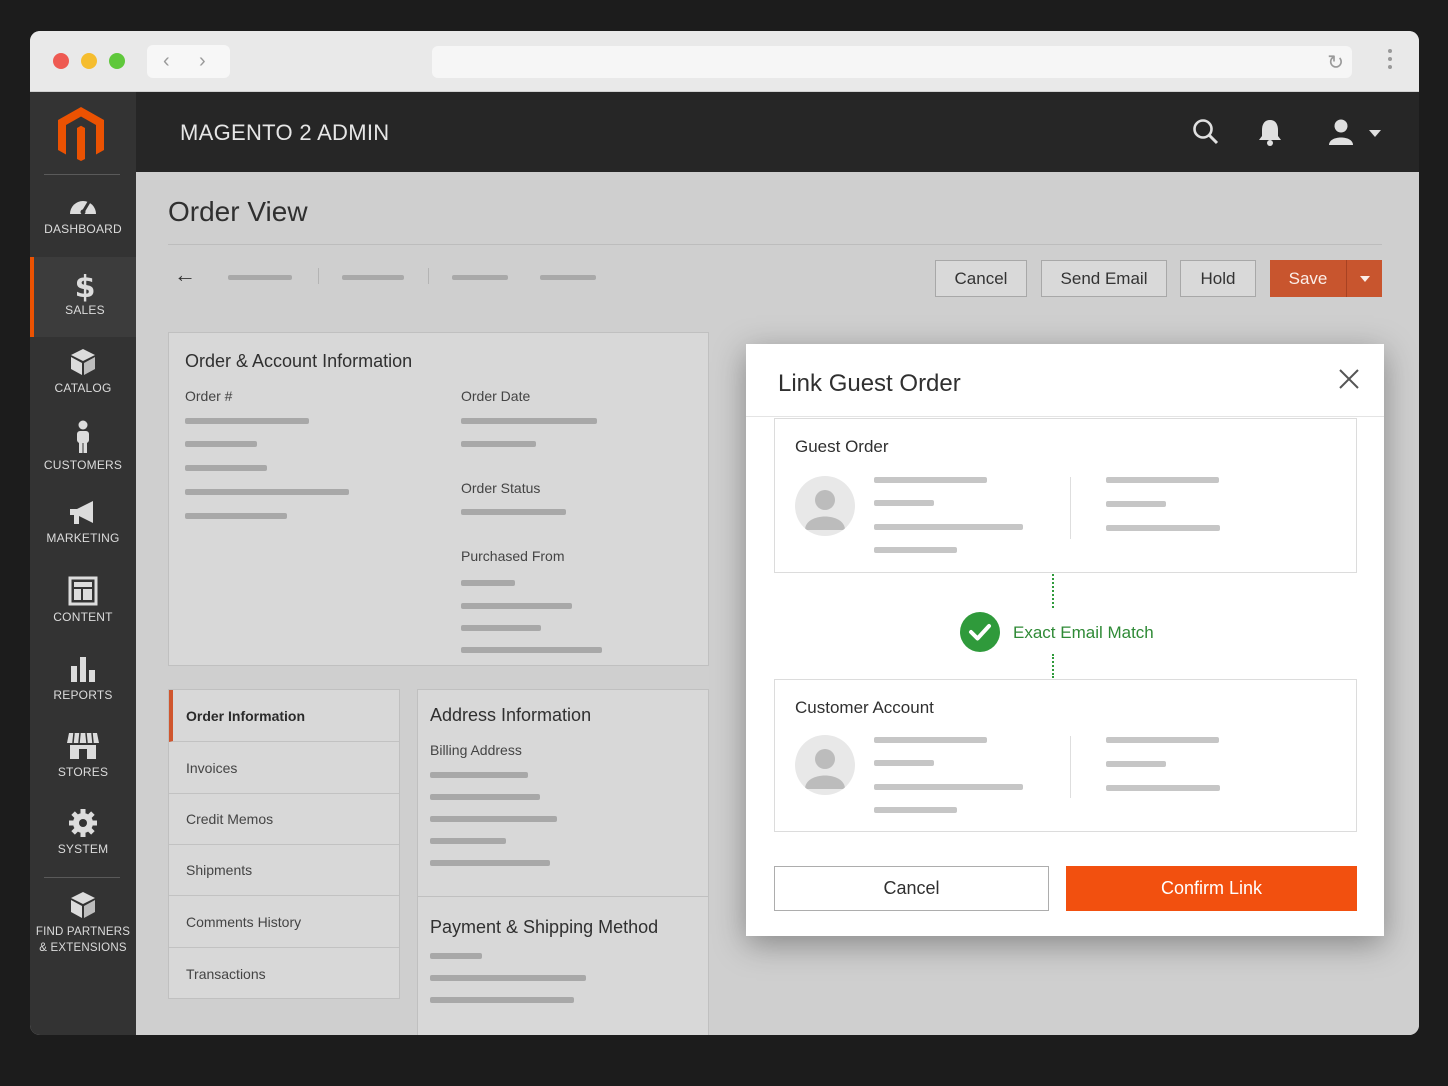 The height and width of the screenshot is (1086, 1448). What do you see at coordinates (226, 974) in the screenshot?
I see `tab-label: Transactions` at bounding box center [226, 974].